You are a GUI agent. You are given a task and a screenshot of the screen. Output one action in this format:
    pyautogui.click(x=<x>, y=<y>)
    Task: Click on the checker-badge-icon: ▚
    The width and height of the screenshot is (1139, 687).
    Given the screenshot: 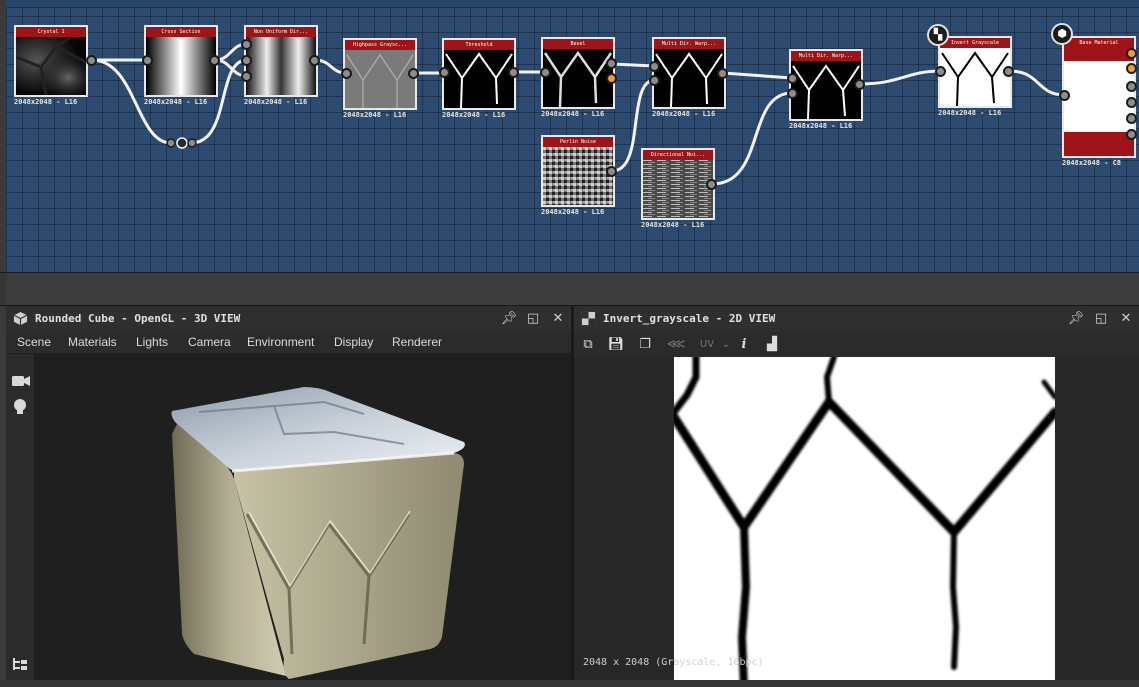 What is the action you would take?
    pyautogui.click(x=938, y=35)
    